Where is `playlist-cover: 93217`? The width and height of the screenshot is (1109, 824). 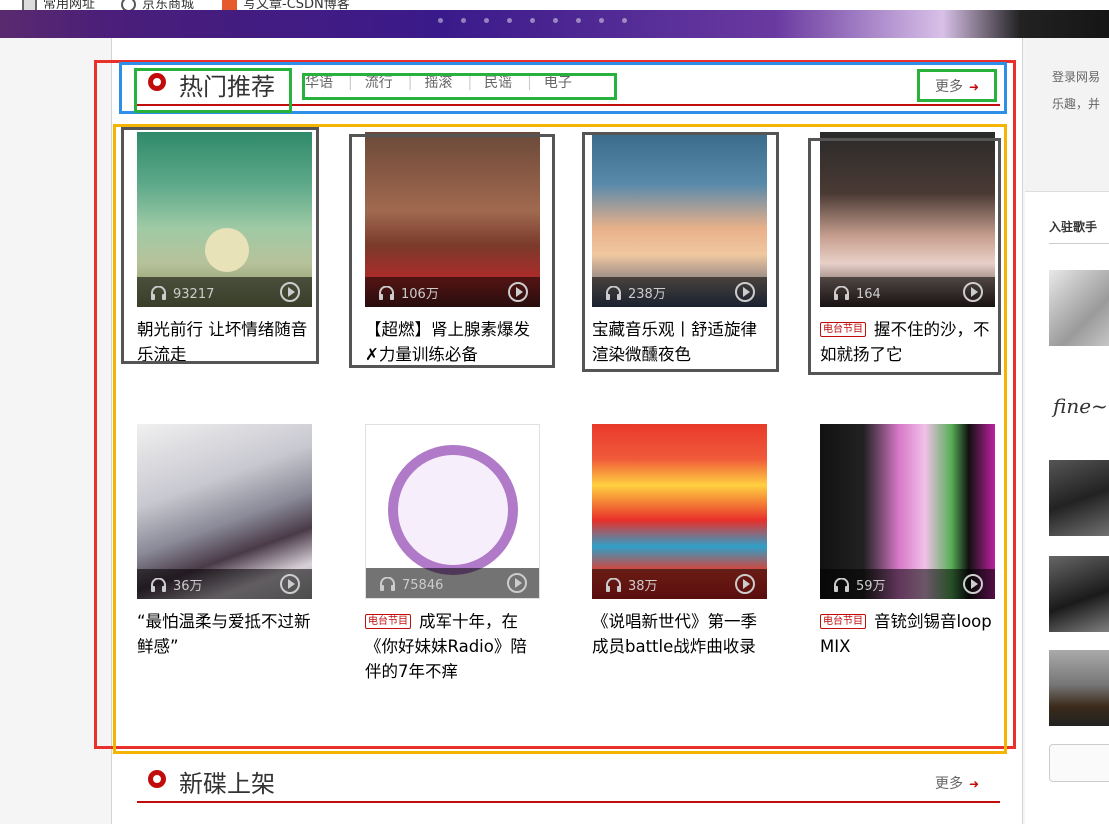
playlist-cover: 93217 is located at coordinates (224, 219).